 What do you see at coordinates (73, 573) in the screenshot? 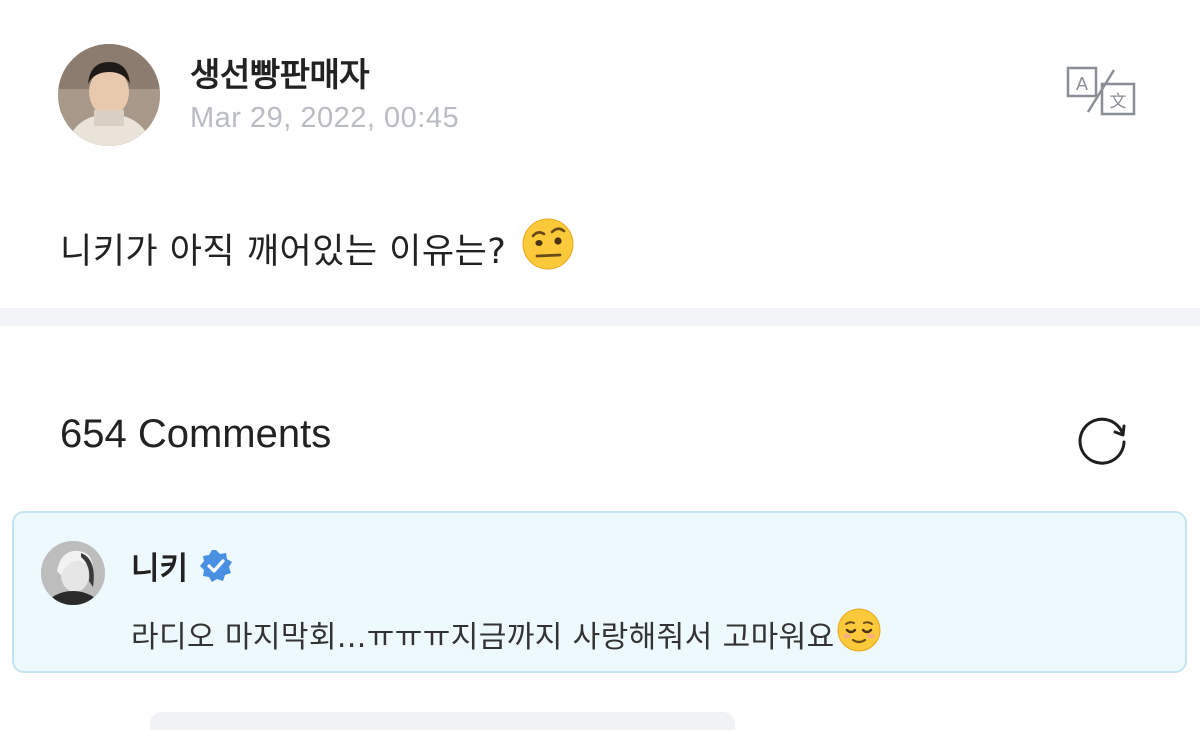
I see `commenter-avatar` at bounding box center [73, 573].